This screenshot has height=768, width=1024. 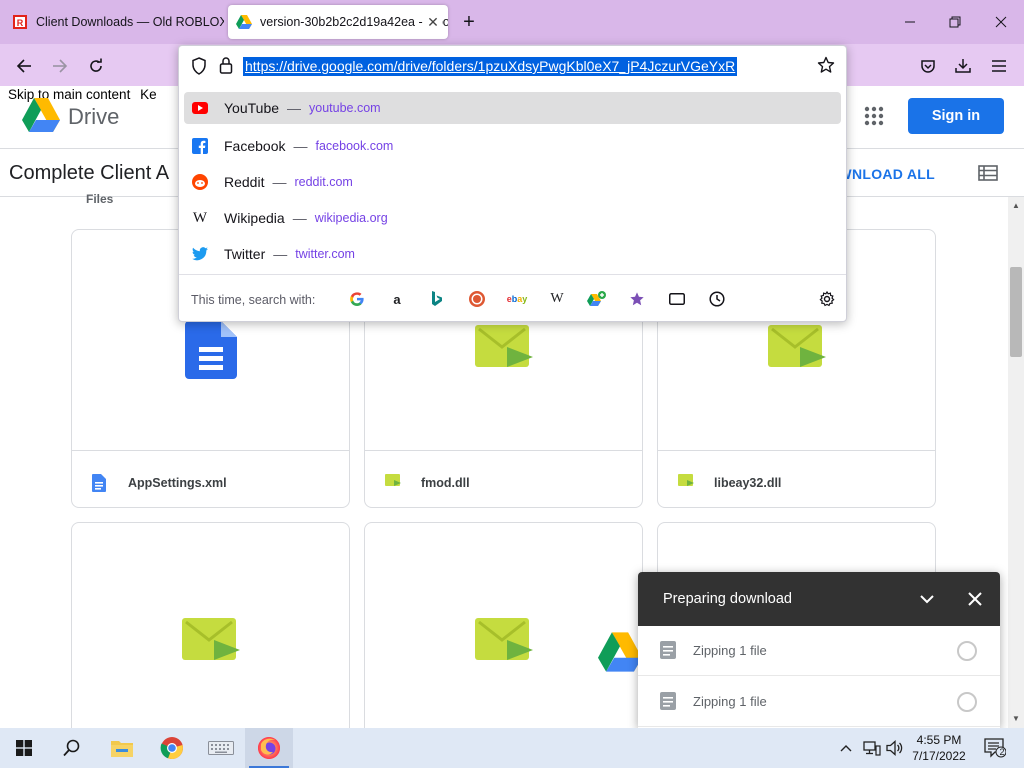 What do you see at coordinates (677, 299) in the screenshot?
I see `tabs-icon` at bounding box center [677, 299].